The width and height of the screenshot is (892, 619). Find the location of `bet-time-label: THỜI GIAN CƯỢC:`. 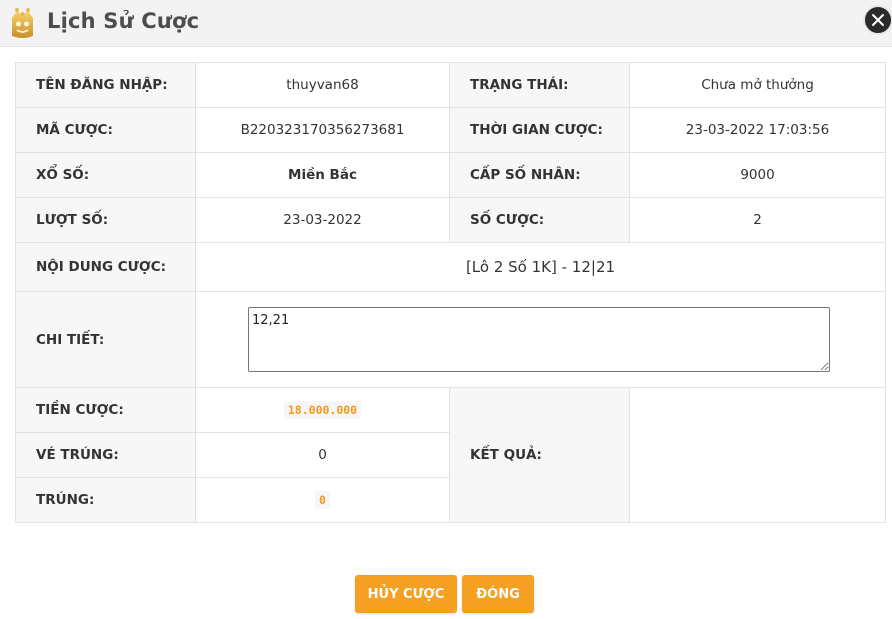

bet-time-label: THỜI GIAN CƯỢC: is located at coordinates (539, 130).